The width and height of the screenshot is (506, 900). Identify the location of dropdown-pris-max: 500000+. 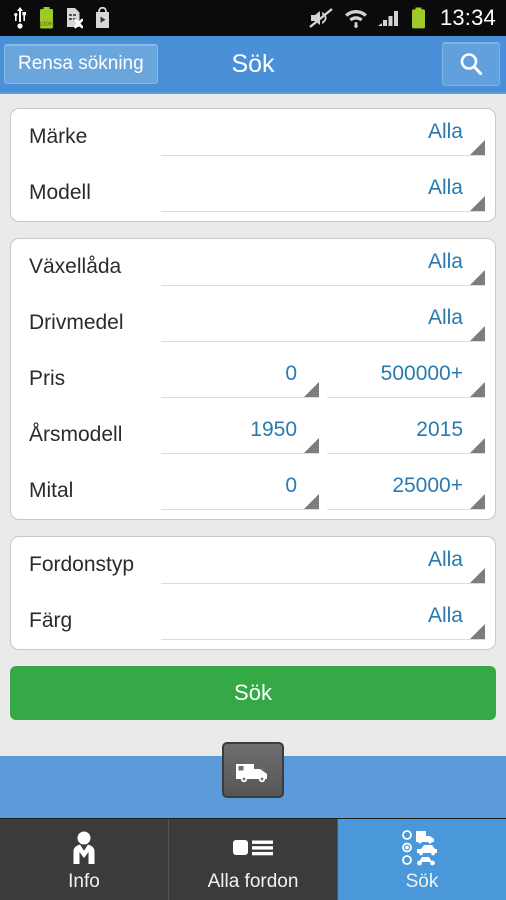
(406, 374).